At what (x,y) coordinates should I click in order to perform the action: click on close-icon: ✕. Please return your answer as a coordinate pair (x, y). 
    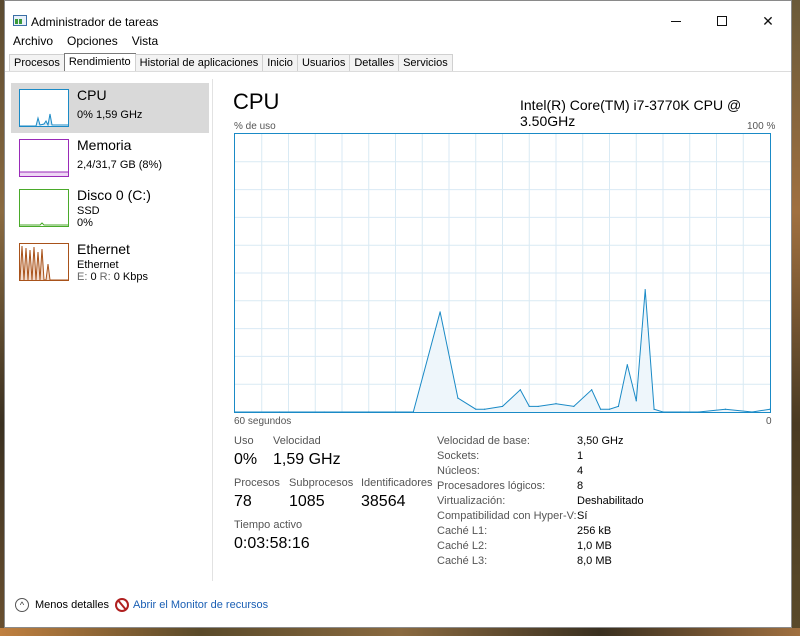
    Looking at the image, I should click on (768, 20).